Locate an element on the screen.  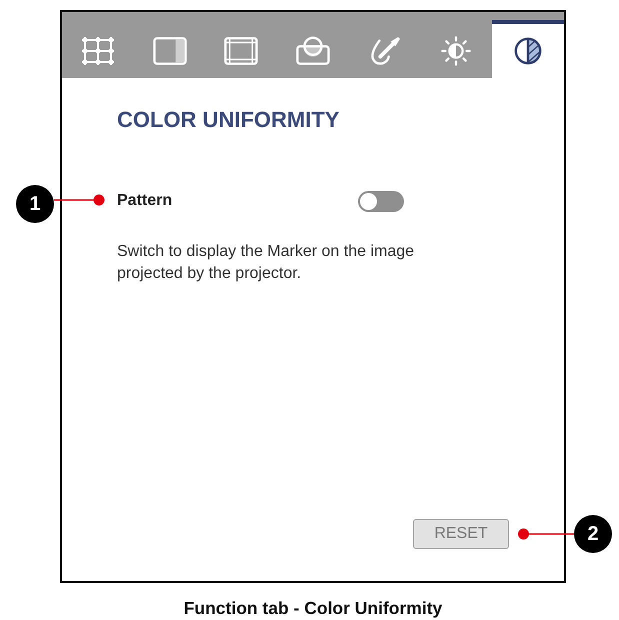
callout-number: 2 is located at coordinates (593, 534).